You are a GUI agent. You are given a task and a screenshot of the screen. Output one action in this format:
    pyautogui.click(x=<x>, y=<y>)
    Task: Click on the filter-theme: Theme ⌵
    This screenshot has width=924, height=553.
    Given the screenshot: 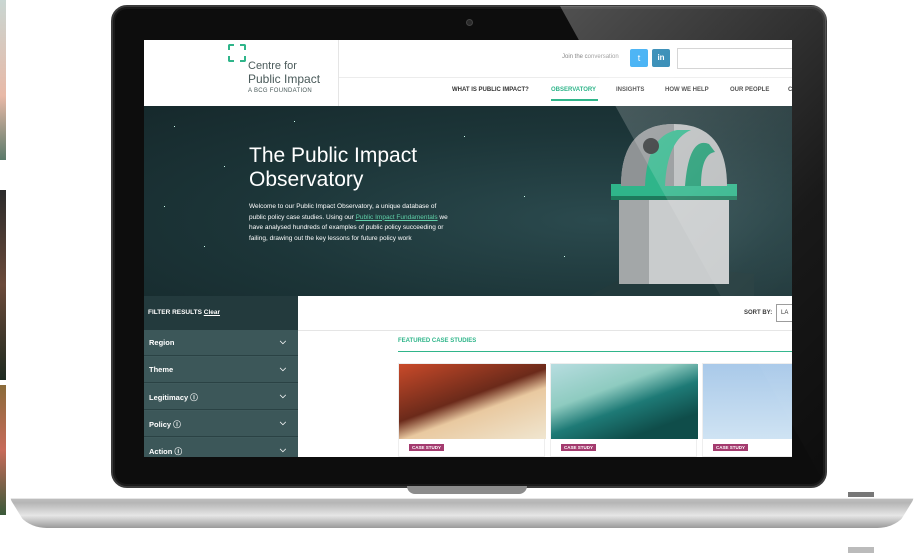 What is the action you would take?
    pyautogui.click(x=221, y=370)
    